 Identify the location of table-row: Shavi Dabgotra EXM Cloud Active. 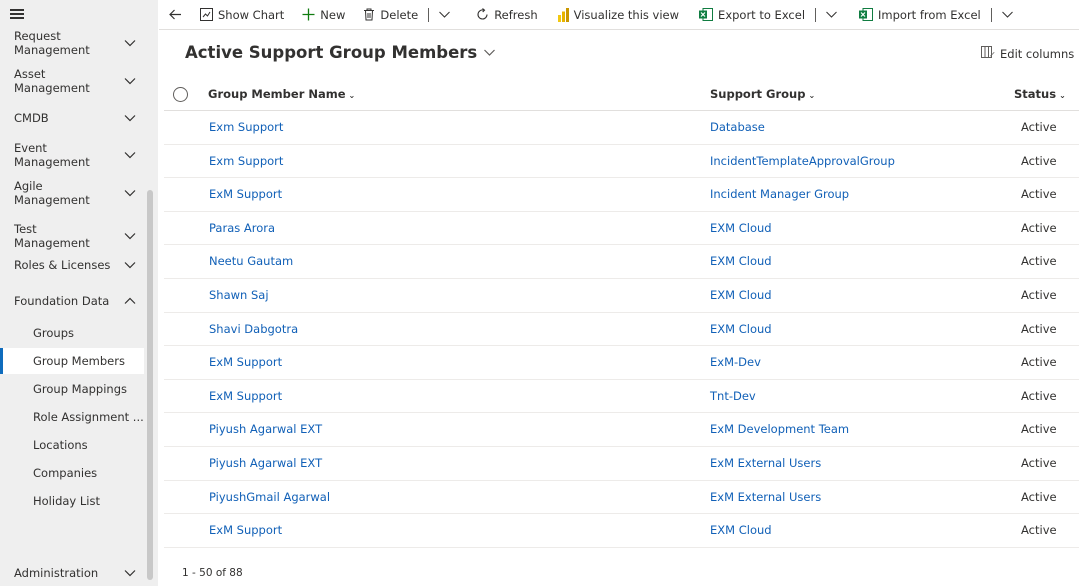
(621, 330).